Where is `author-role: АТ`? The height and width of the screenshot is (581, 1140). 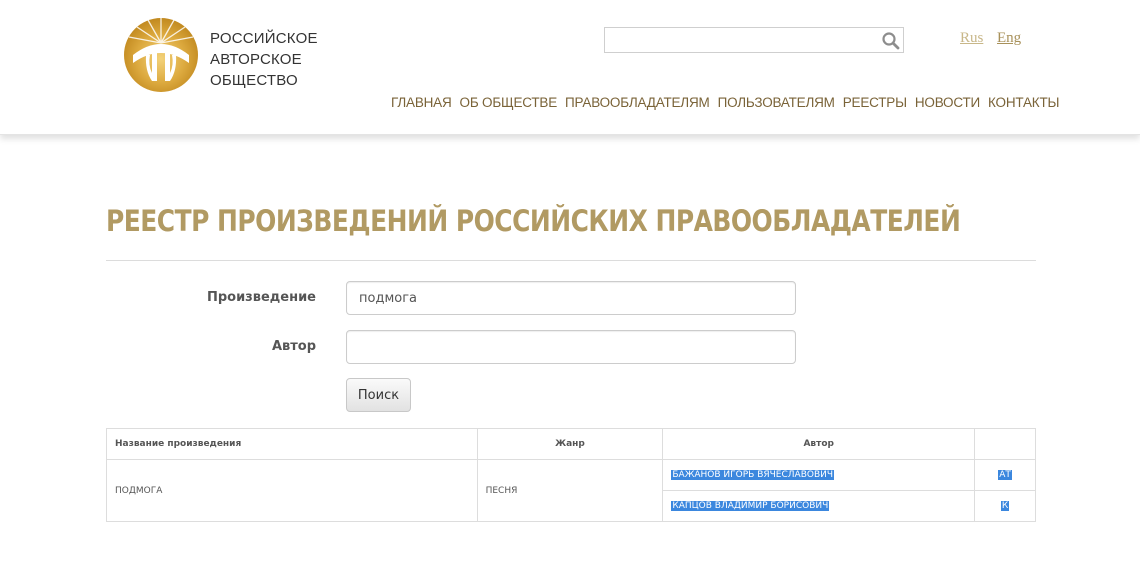 author-role: АТ is located at coordinates (1005, 475).